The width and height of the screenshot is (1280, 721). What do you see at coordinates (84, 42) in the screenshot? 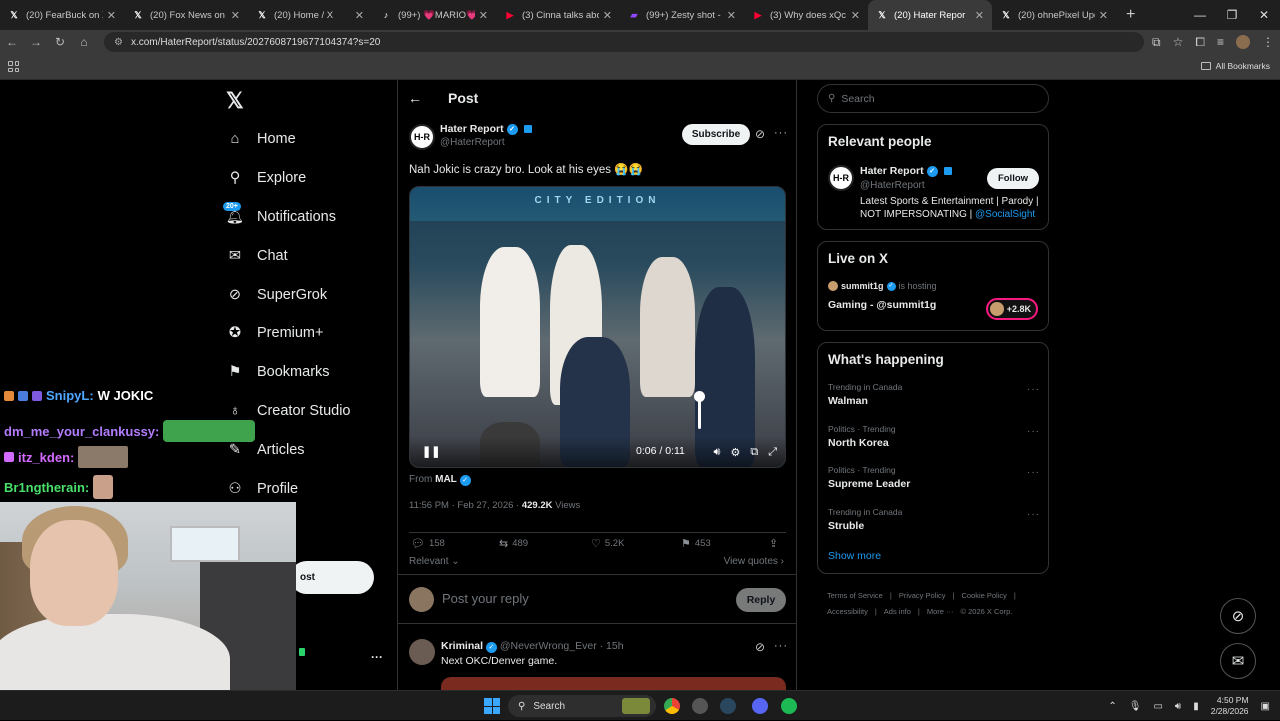
I see `home-browser-icon: ⌂` at bounding box center [84, 42].